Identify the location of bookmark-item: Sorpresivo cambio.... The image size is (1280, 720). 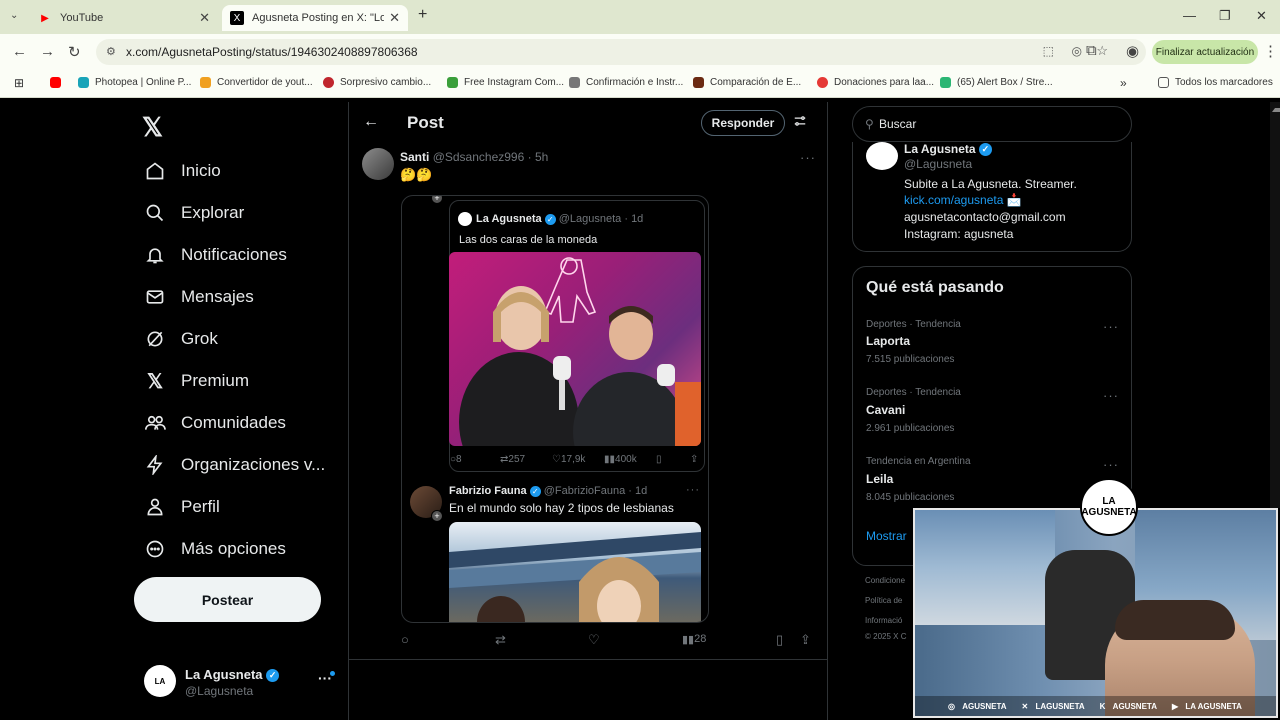
(377, 82).